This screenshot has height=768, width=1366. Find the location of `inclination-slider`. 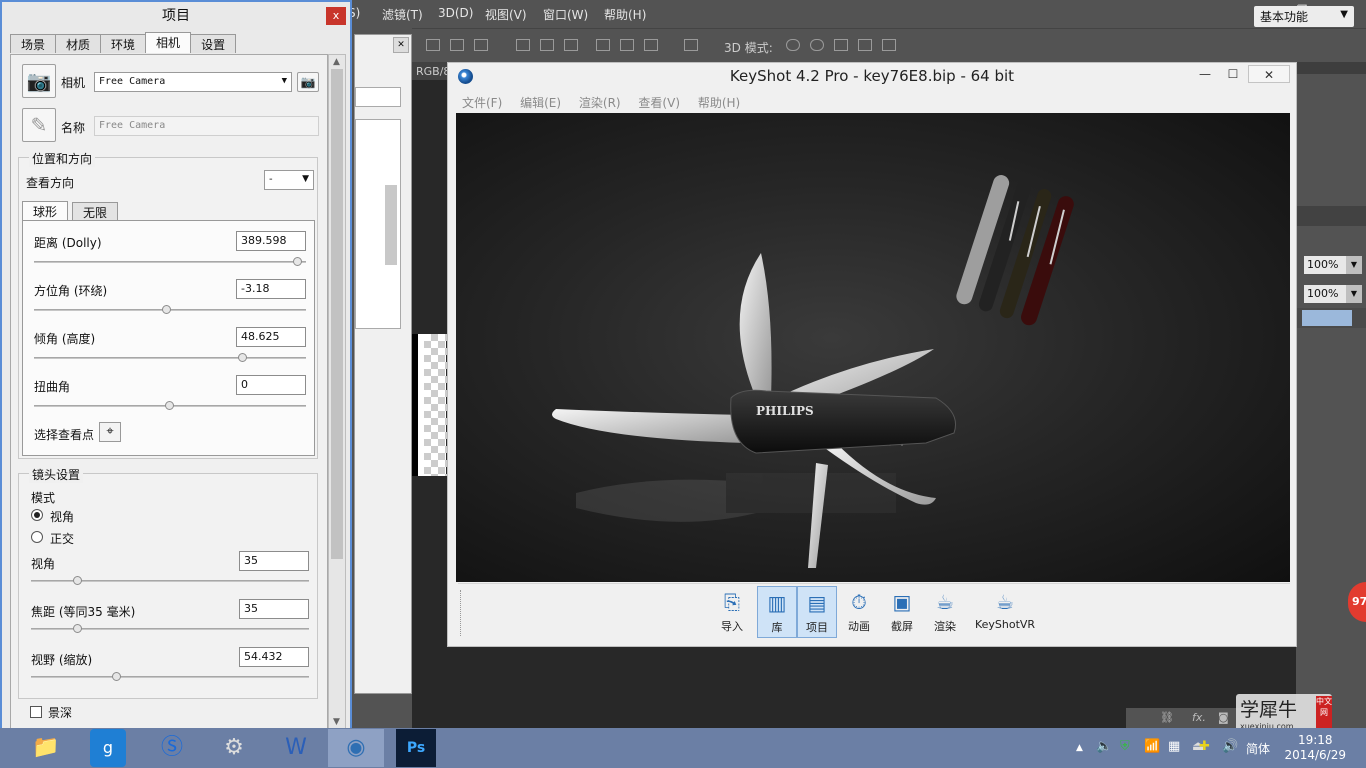

inclination-slider is located at coordinates (170, 357).